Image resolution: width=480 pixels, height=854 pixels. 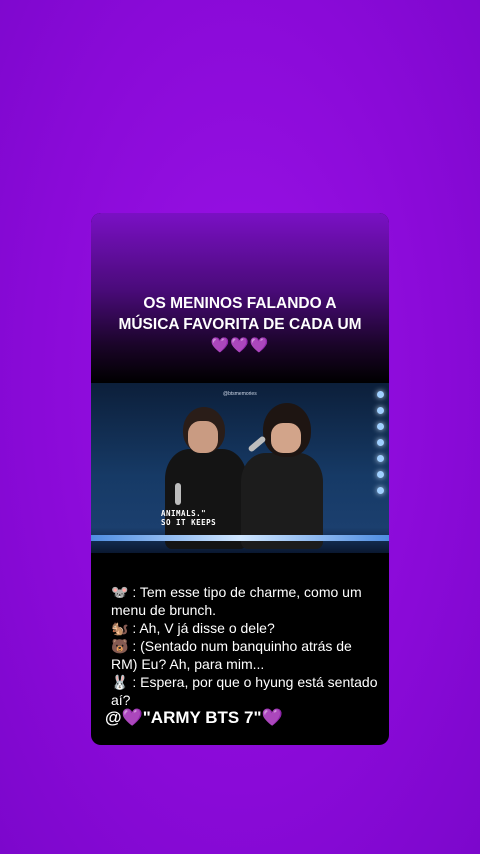 I want to click on dialogue-line: 🐿️ : Ah, V já disse o dele?, so click(x=193, y=628).